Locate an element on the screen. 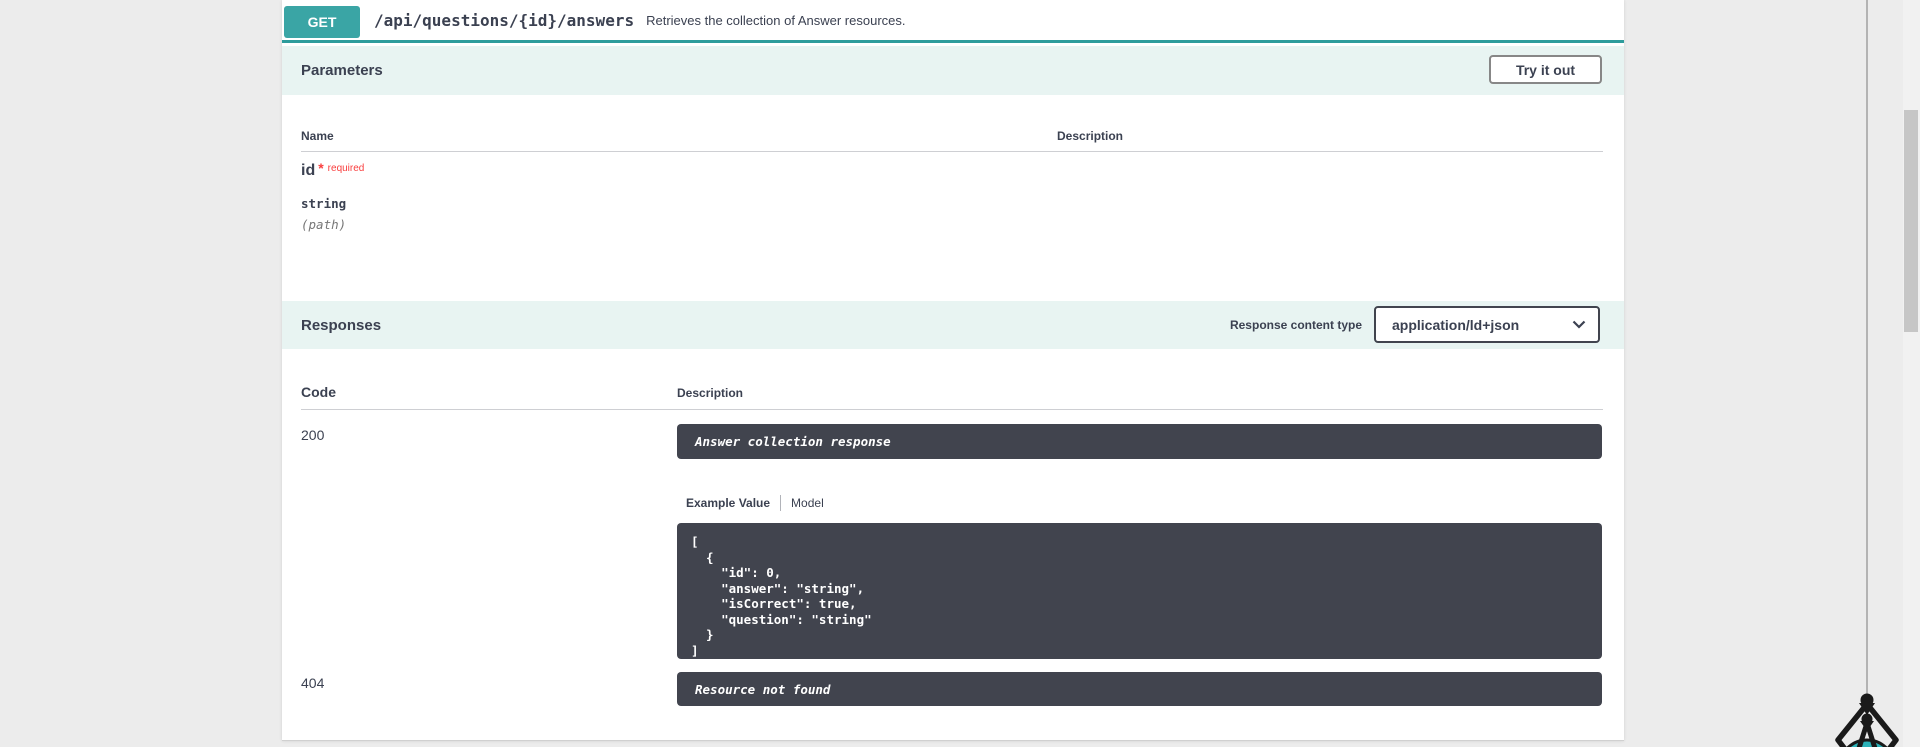 The height and width of the screenshot is (747, 1920). parameters-title: Parameters is located at coordinates (342, 70).